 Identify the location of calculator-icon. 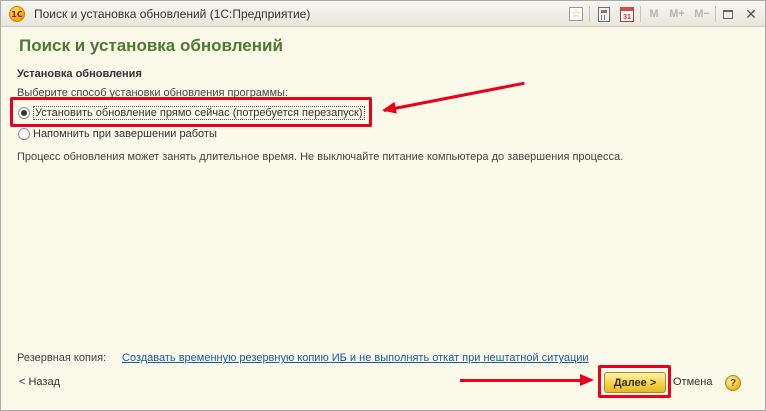
(604, 14).